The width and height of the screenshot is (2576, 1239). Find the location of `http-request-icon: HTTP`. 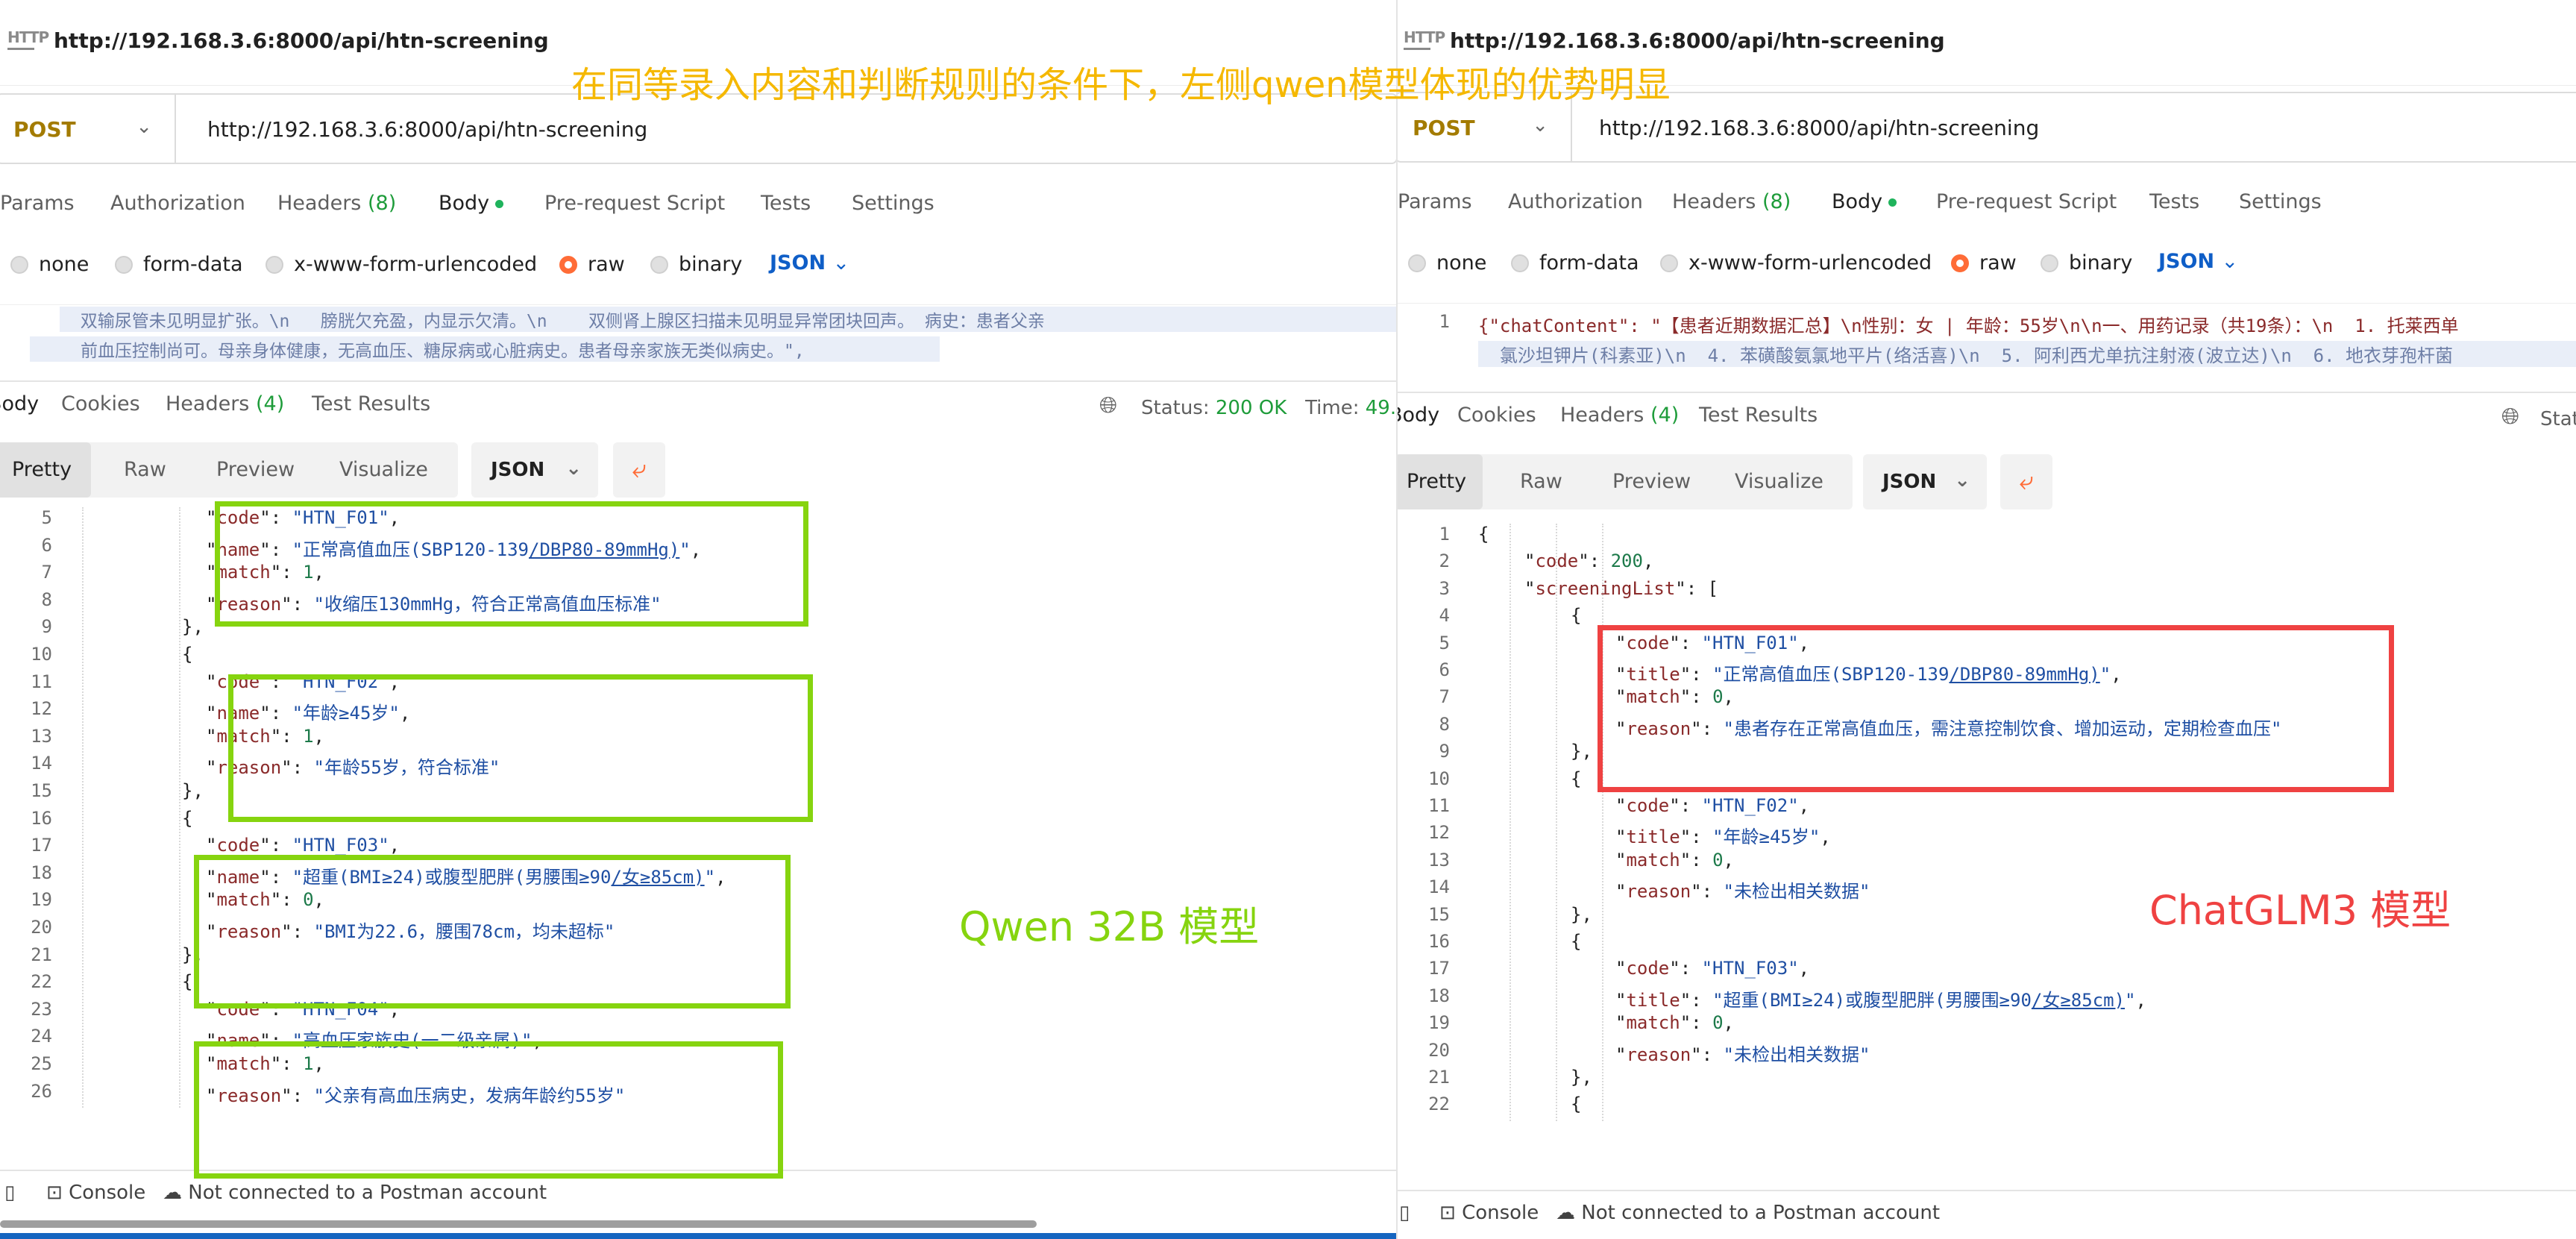

http-request-icon: HTTP is located at coordinates (1425, 41).